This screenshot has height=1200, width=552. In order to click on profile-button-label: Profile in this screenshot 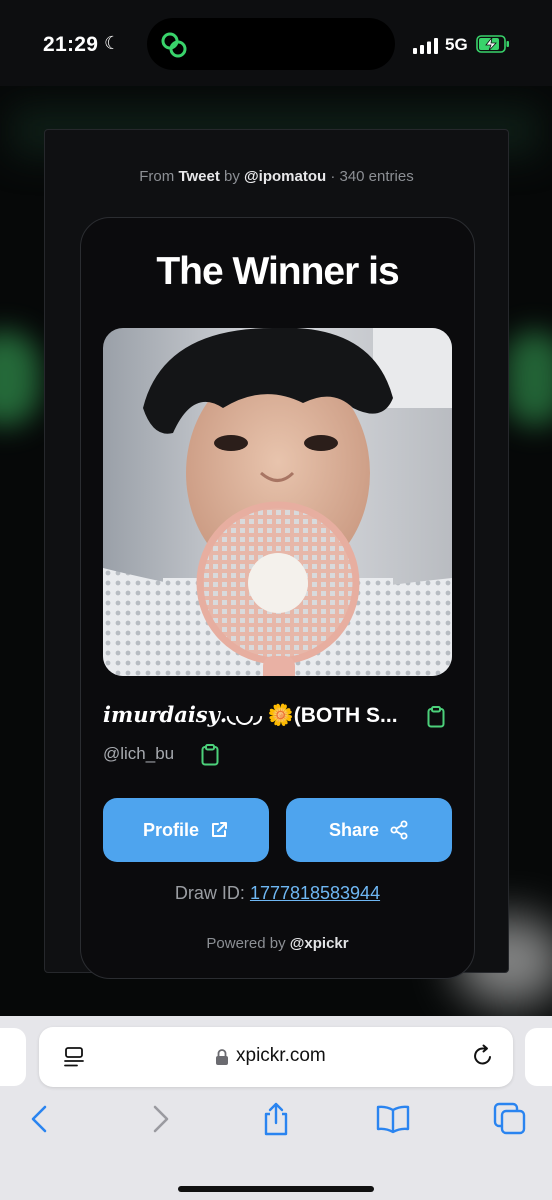, I will do `click(170, 829)`.